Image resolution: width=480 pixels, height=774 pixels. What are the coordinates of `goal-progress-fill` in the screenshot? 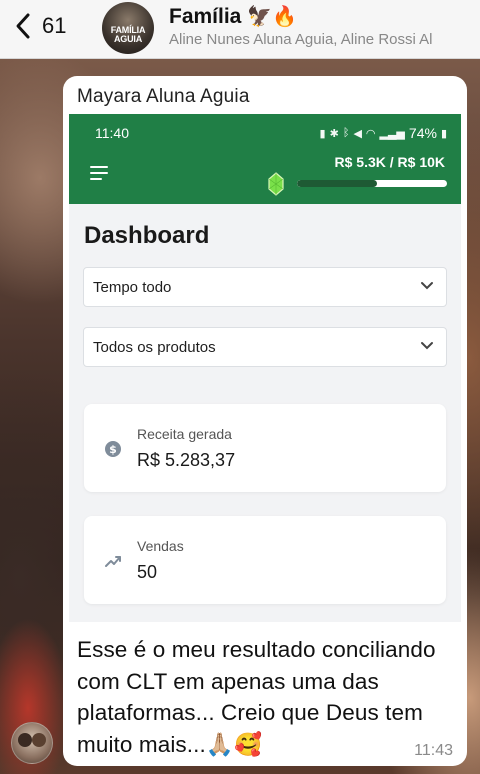 It's located at (337, 183).